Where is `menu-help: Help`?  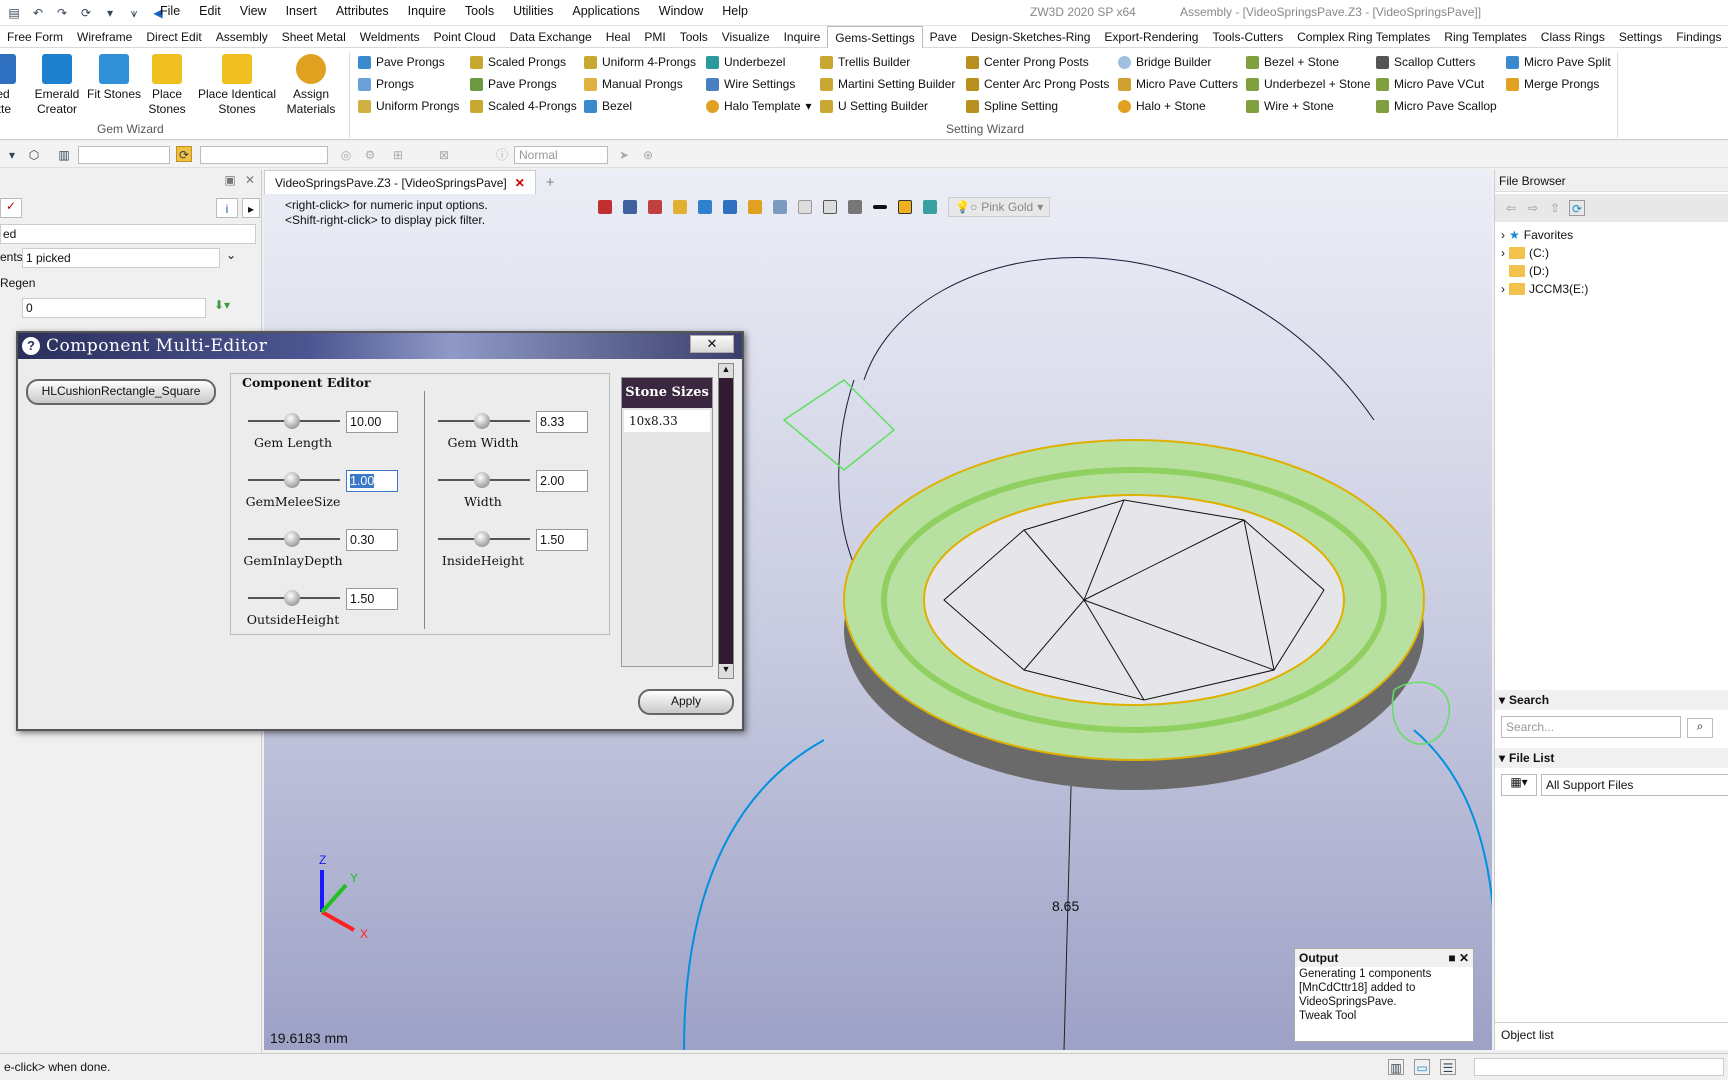 menu-help: Help is located at coordinates (735, 11).